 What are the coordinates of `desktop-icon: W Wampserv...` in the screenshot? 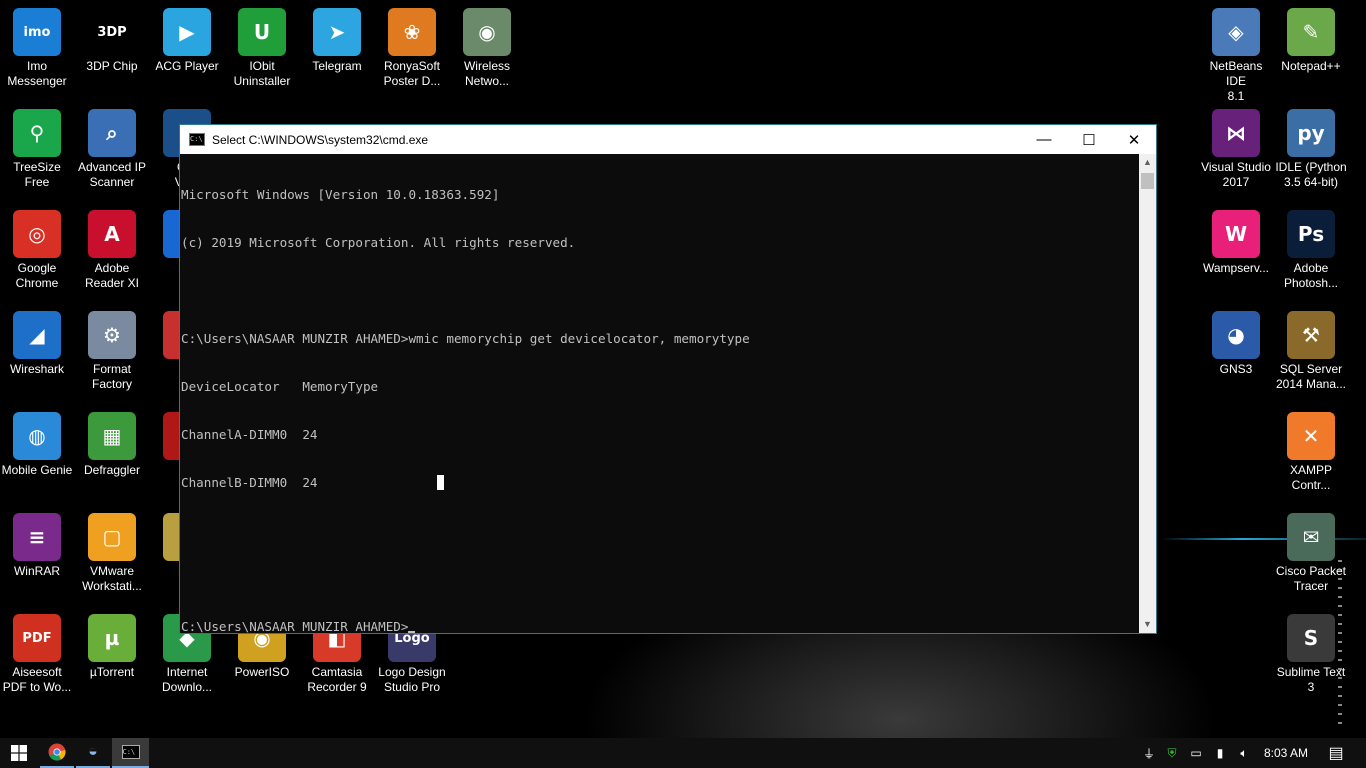 It's located at (1236, 243).